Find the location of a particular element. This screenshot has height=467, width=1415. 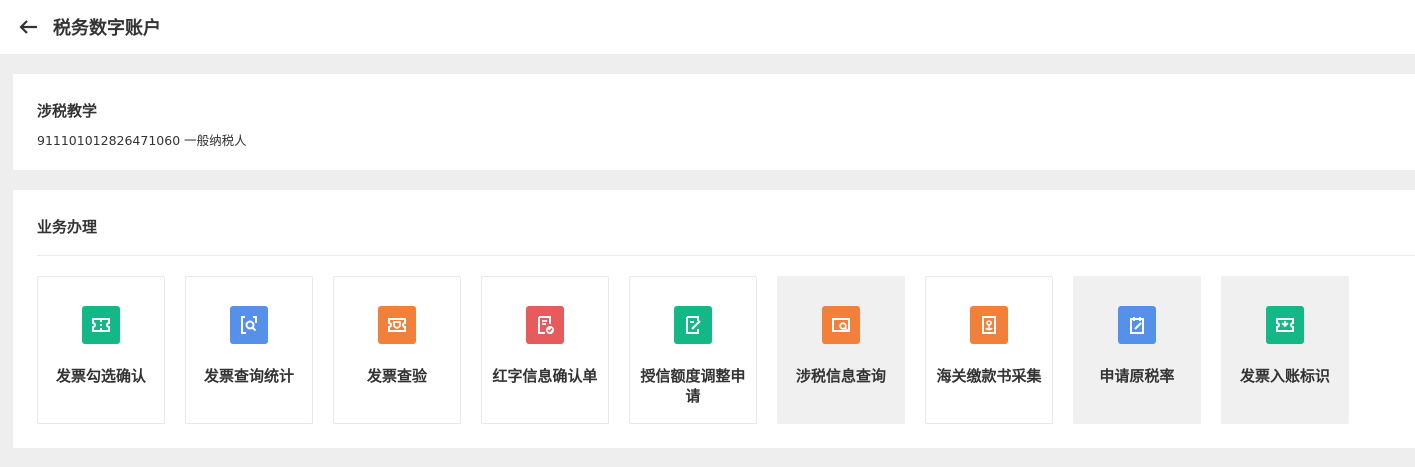

tile-label: 授信额度调整申请 is located at coordinates (693, 386).